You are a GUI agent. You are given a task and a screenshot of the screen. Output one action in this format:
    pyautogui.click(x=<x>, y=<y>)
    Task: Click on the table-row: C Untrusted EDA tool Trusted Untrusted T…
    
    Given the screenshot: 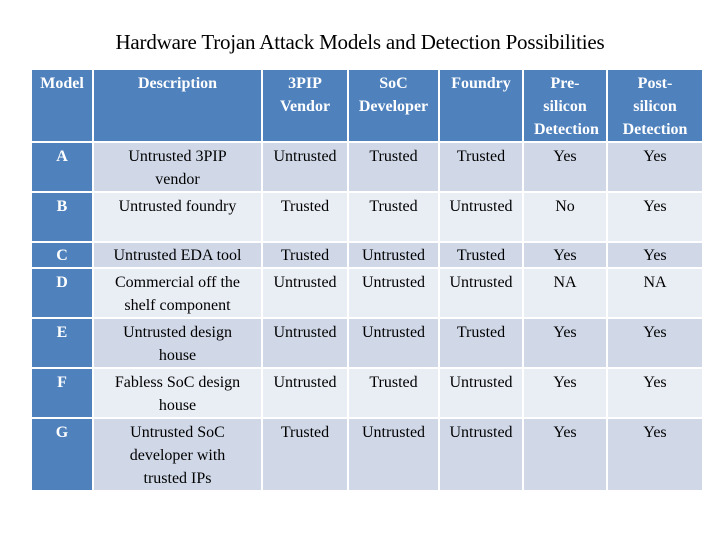 What is the action you would take?
    pyautogui.click(x=367, y=255)
    